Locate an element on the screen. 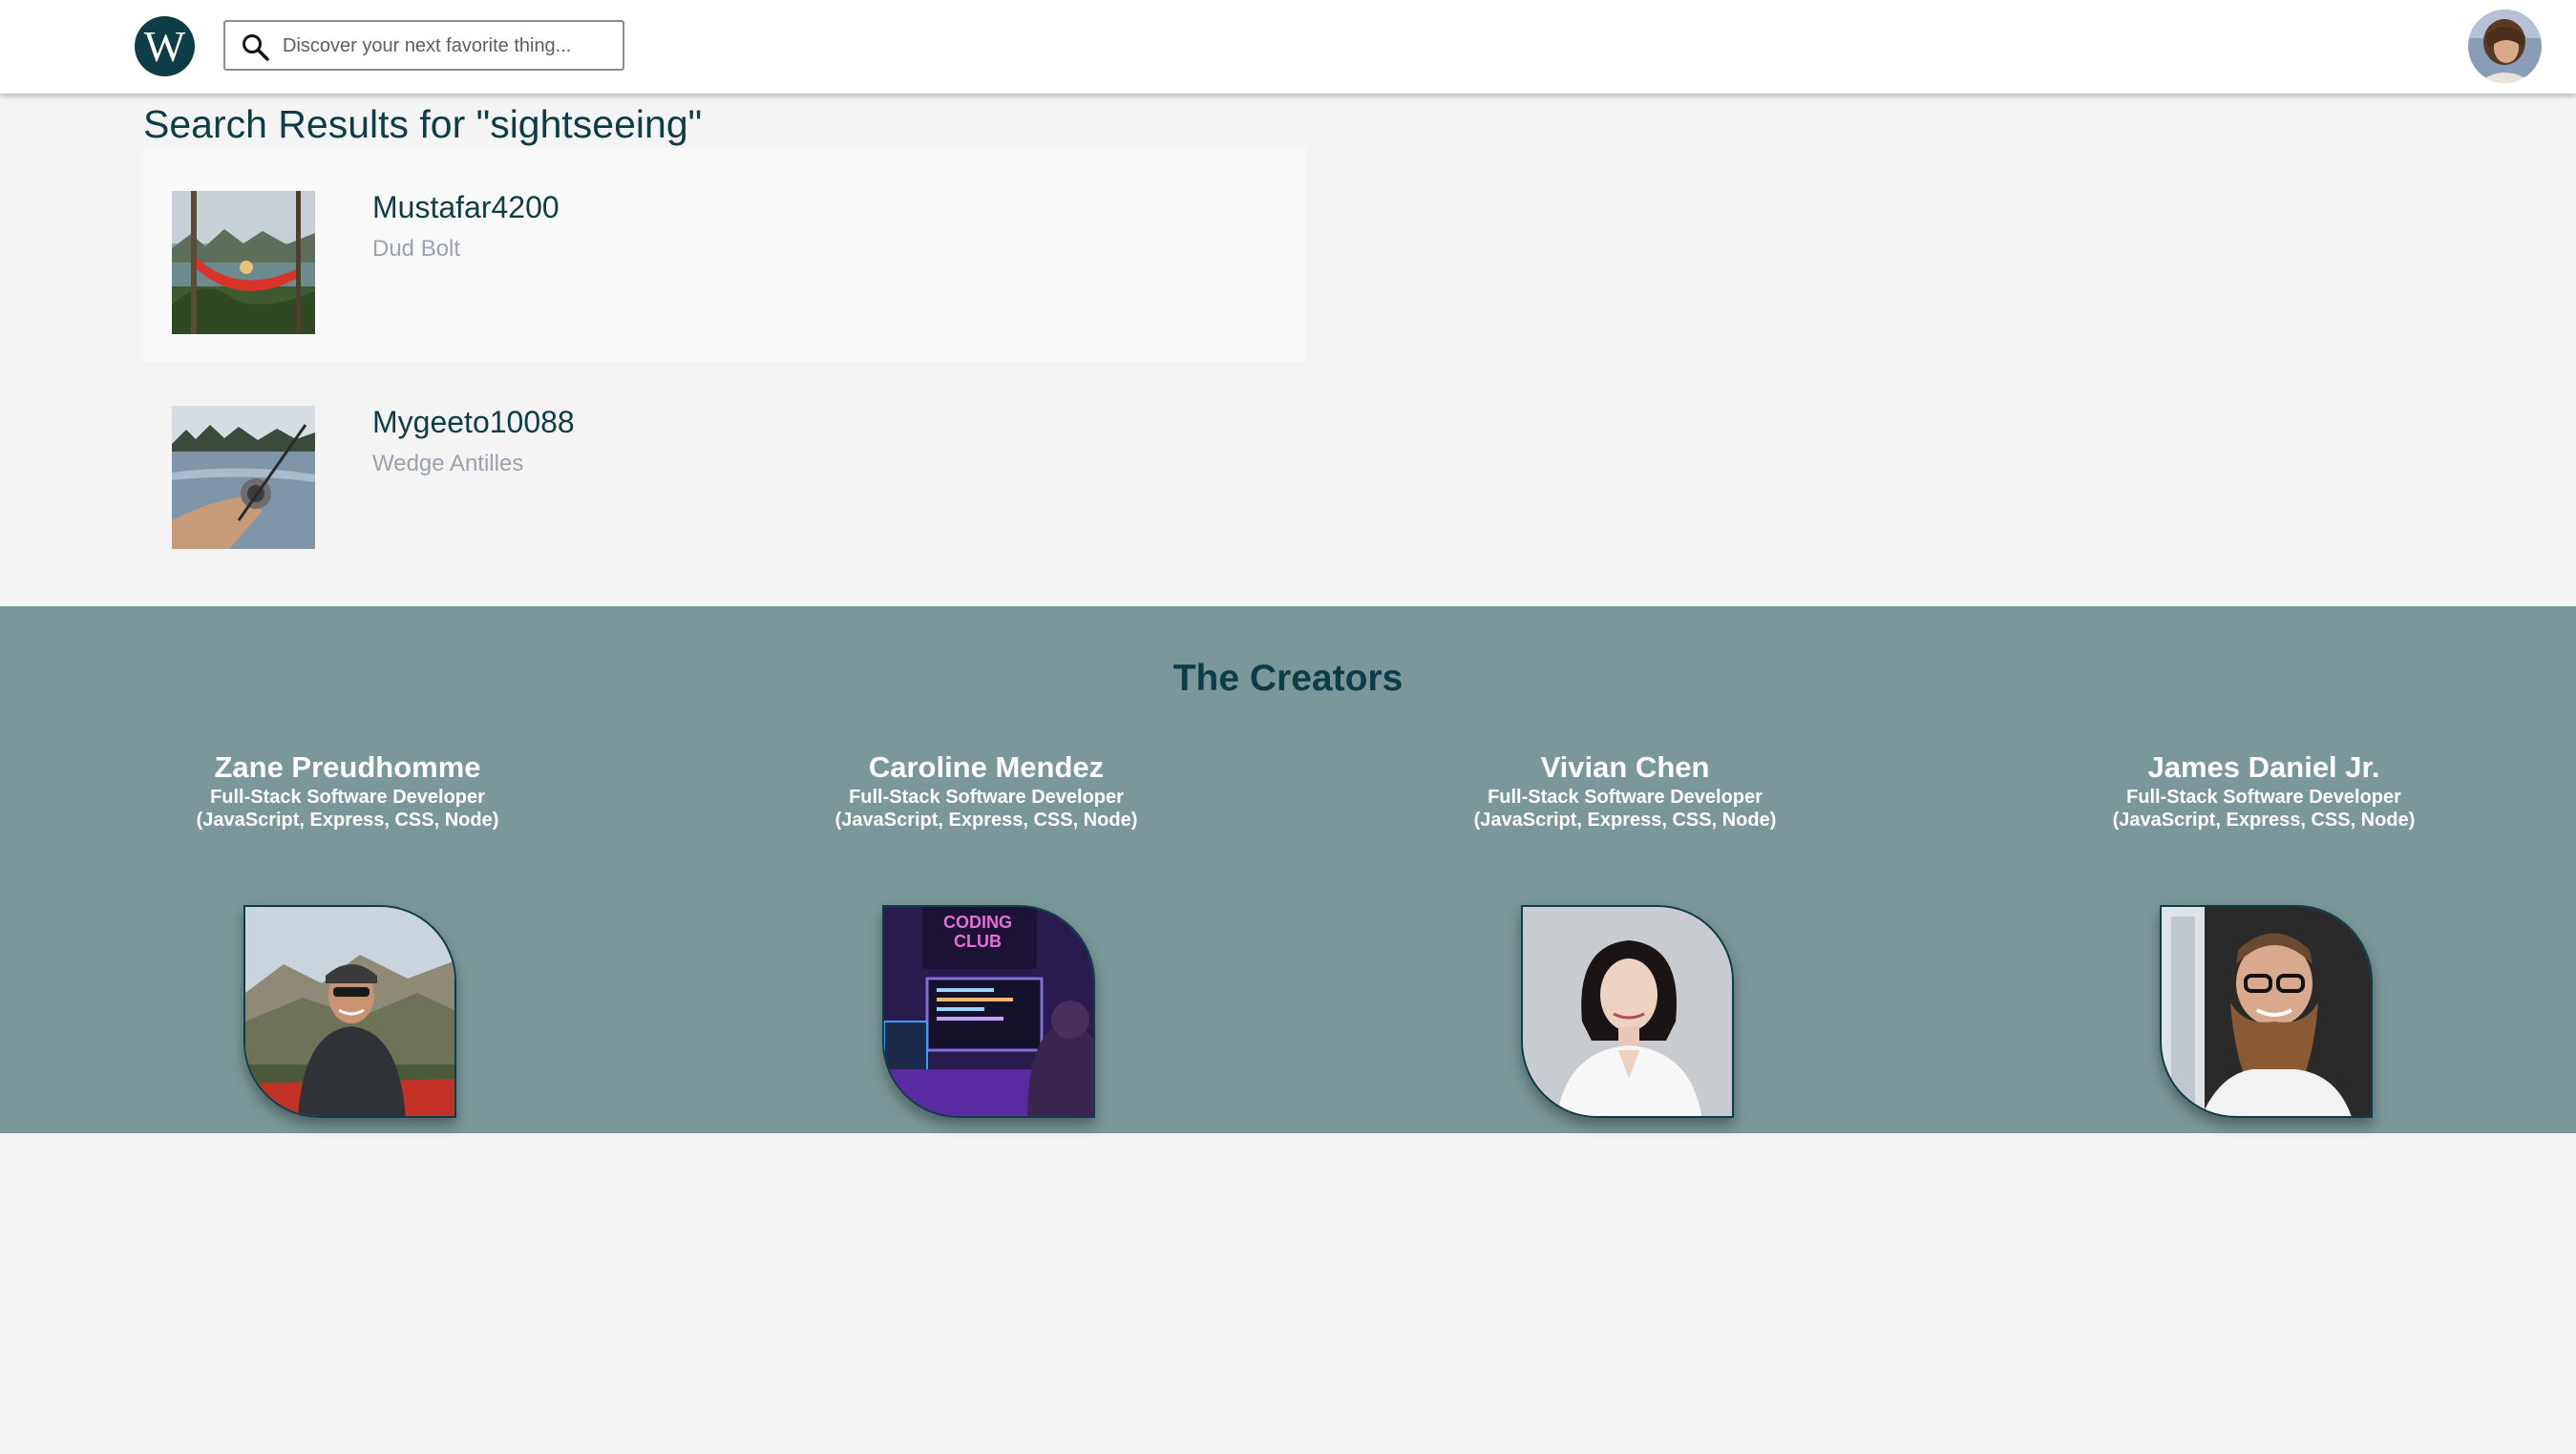  result-title: Mustafar4200 is located at coordinates (466, 207).